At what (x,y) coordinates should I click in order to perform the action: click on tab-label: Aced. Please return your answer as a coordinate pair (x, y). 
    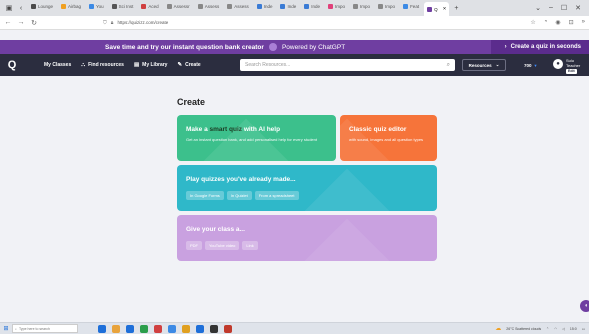
    Looking at the image, I should click on (153, 6).